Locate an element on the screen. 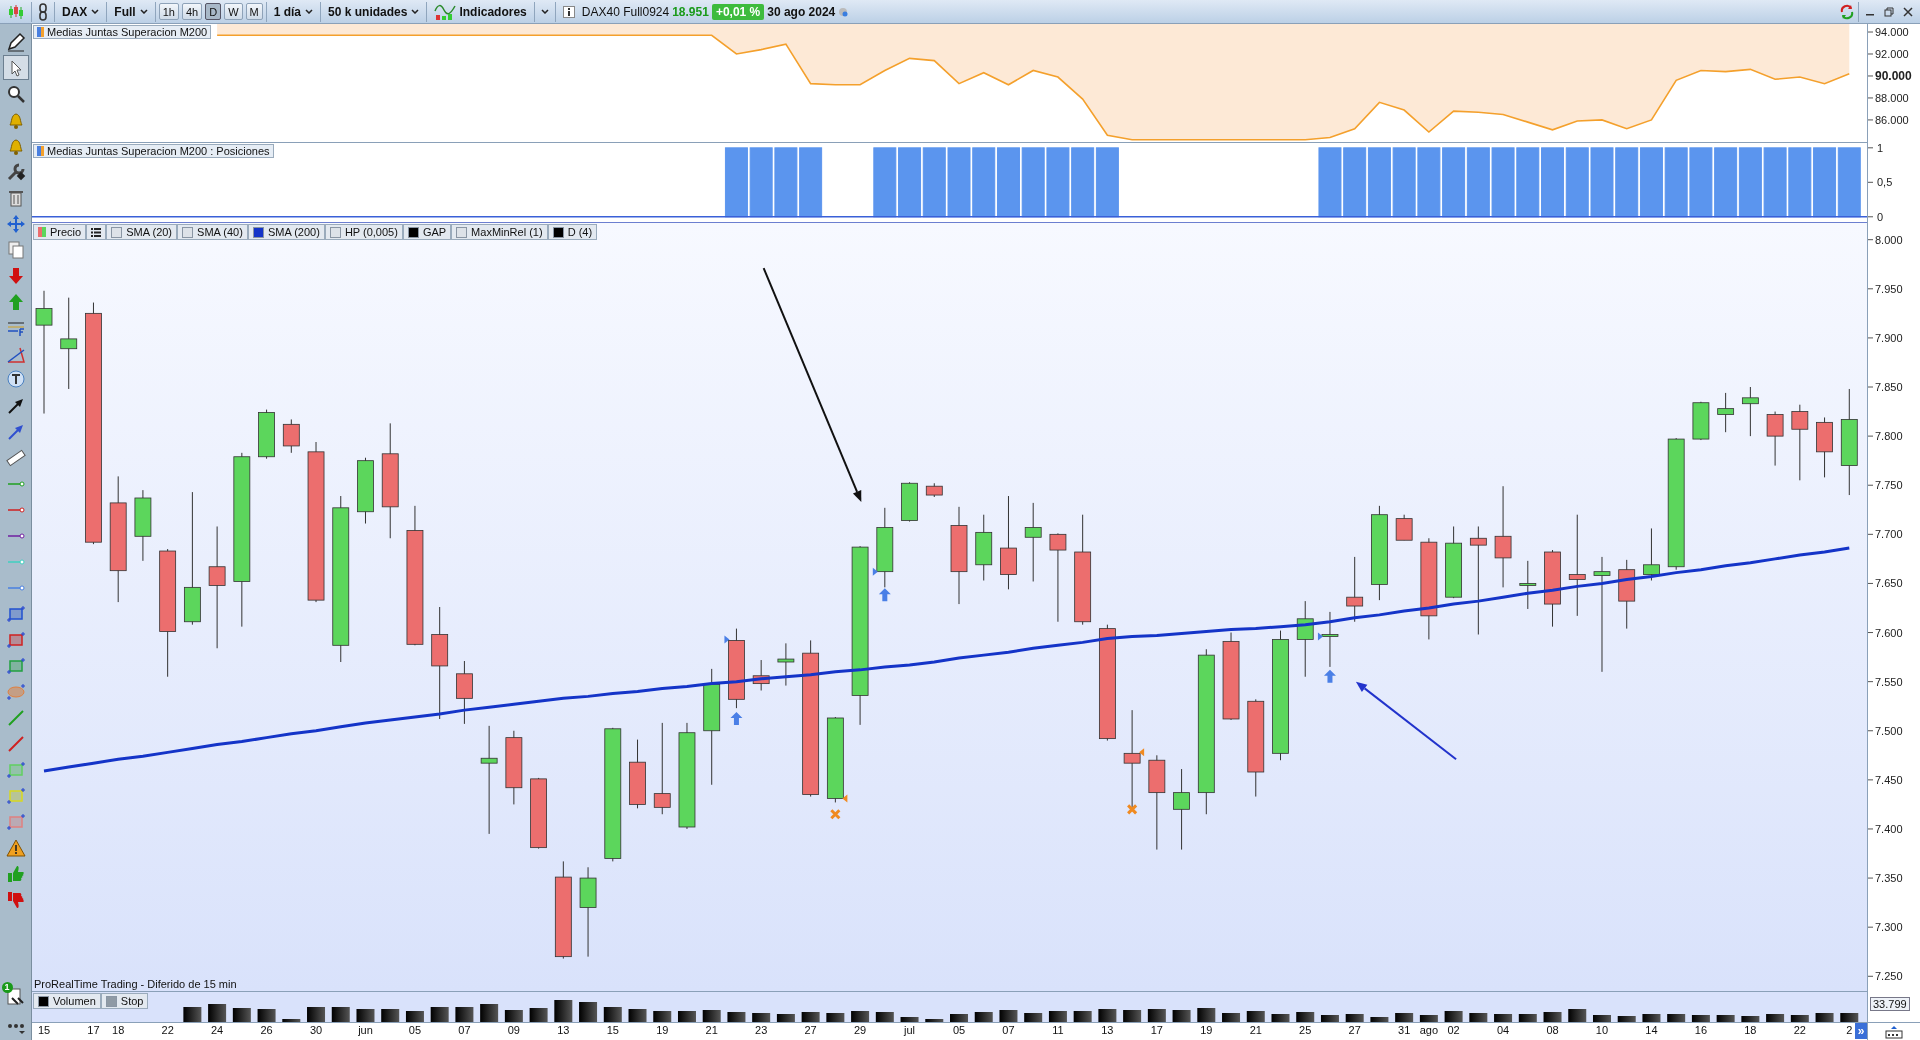 The height and width of the screenshot is (1040, 1920). legend-item: SMA (20) is located at coordinates (142, 232).